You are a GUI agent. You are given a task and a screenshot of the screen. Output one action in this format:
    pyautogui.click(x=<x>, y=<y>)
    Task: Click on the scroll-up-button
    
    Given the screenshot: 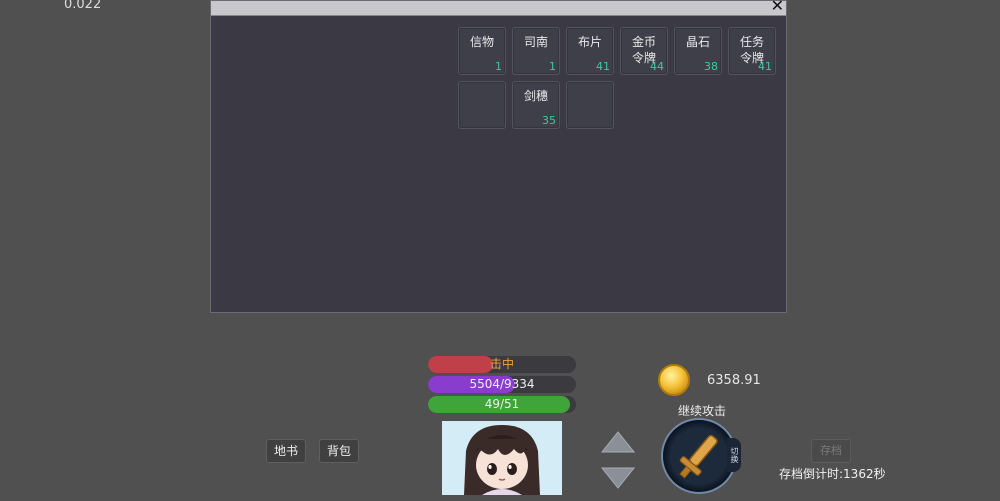 What is the action you would take?
    pyautogui.click(x=618, y=443)
    